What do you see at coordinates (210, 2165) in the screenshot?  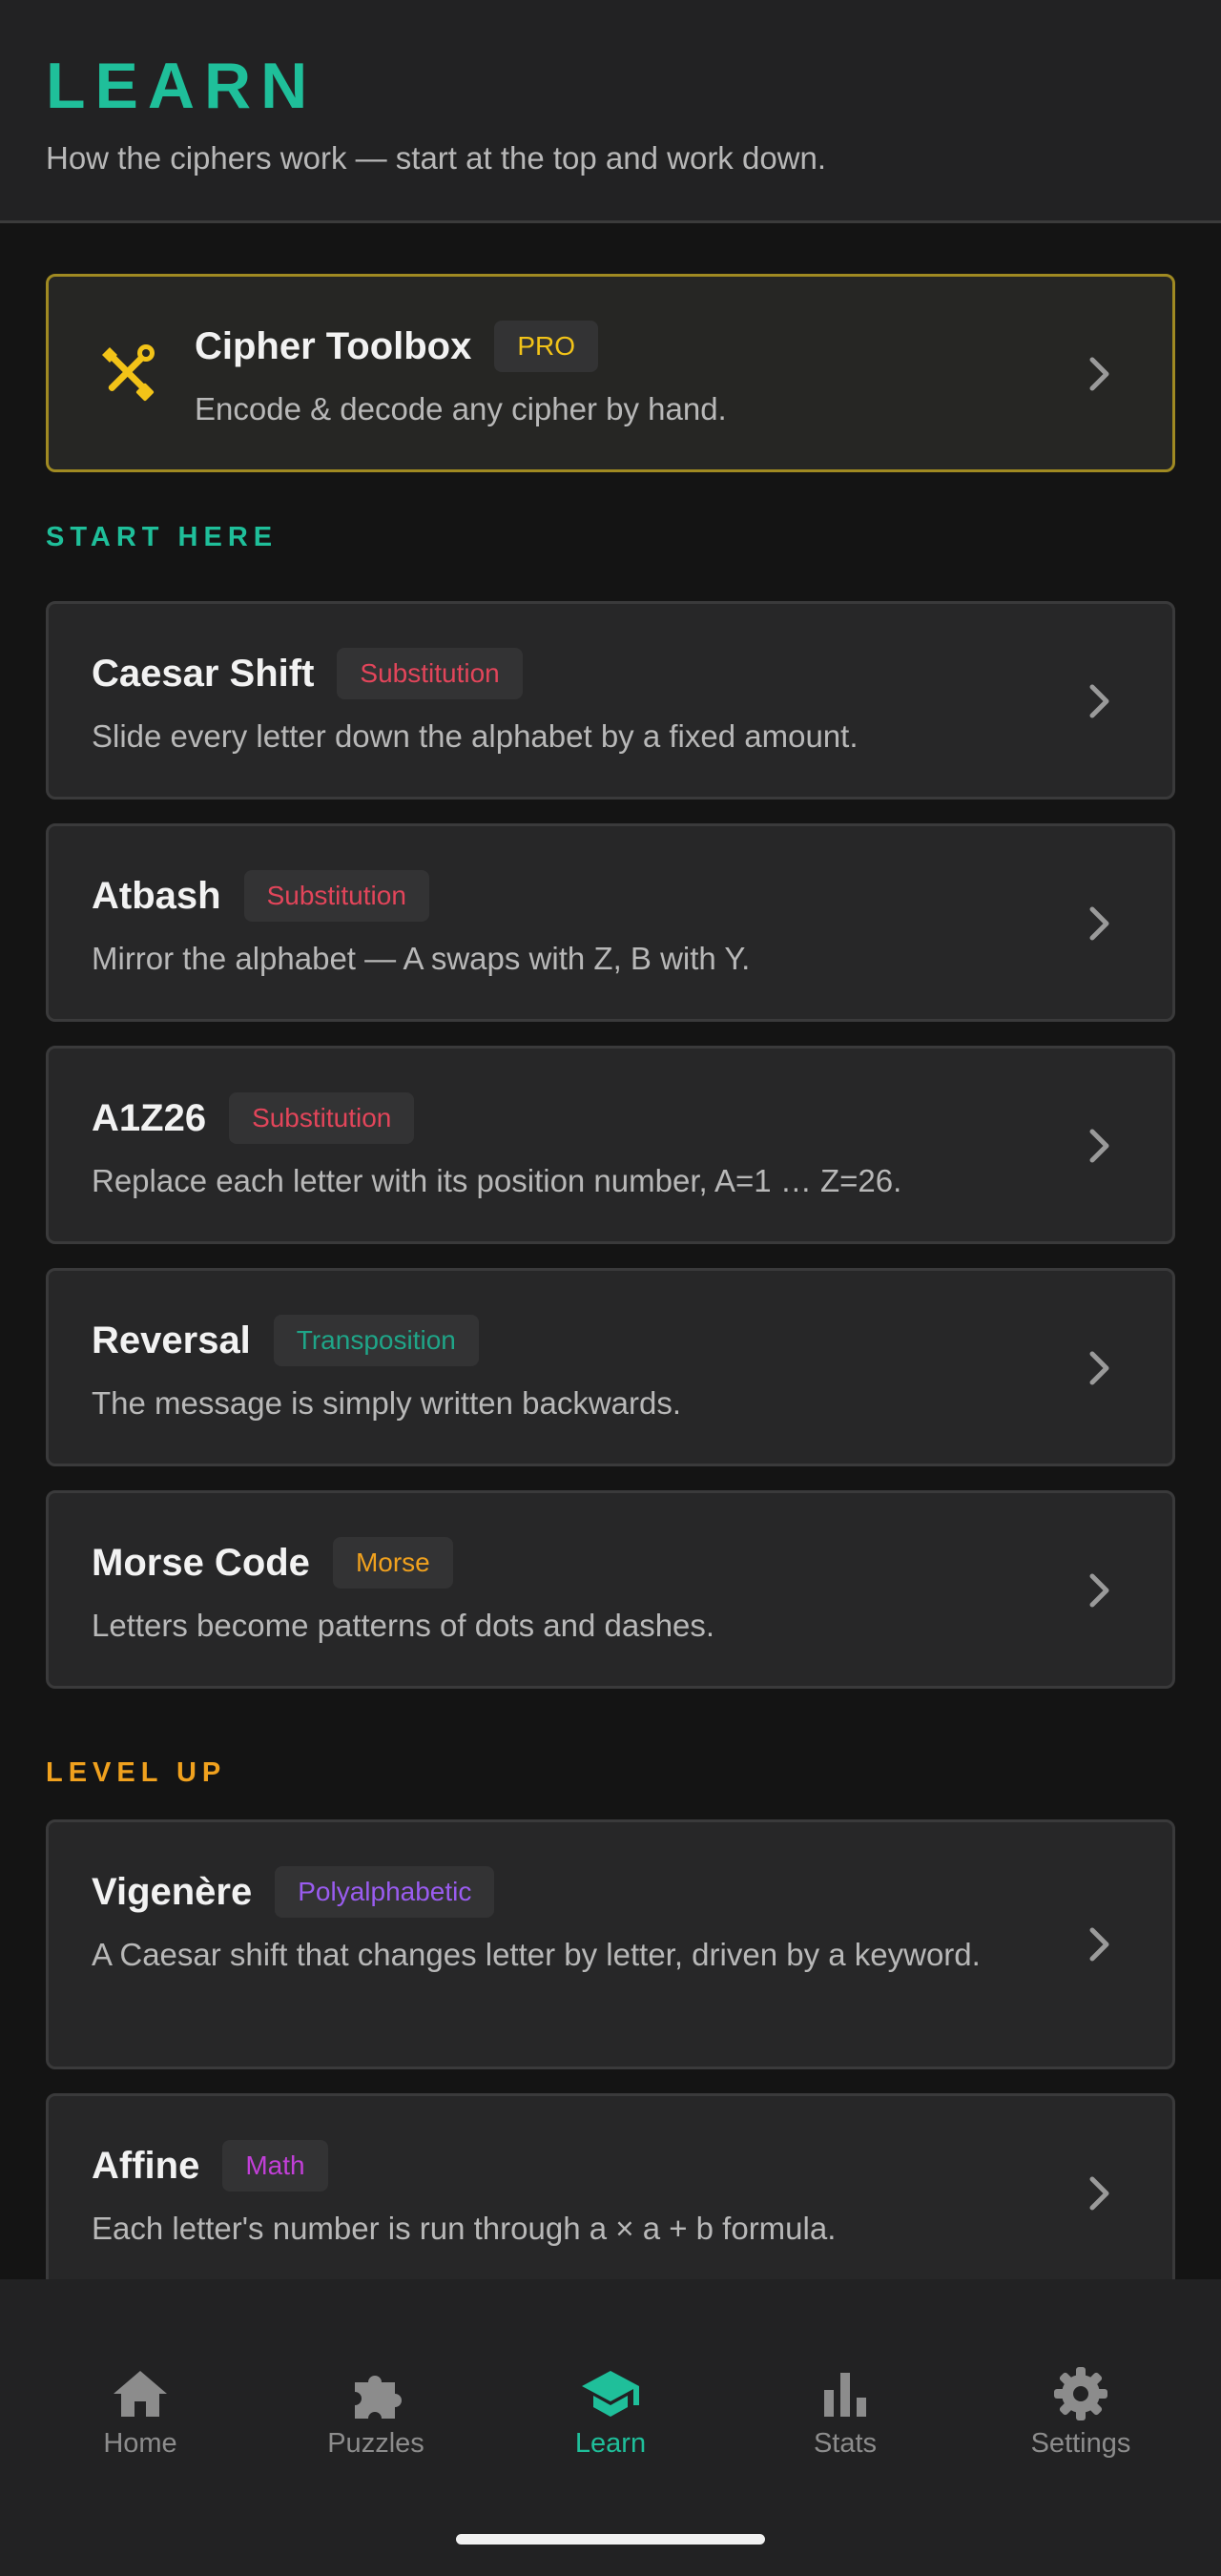 I see `card-title-row: Affine Math` at bounding box center [210, 2165].